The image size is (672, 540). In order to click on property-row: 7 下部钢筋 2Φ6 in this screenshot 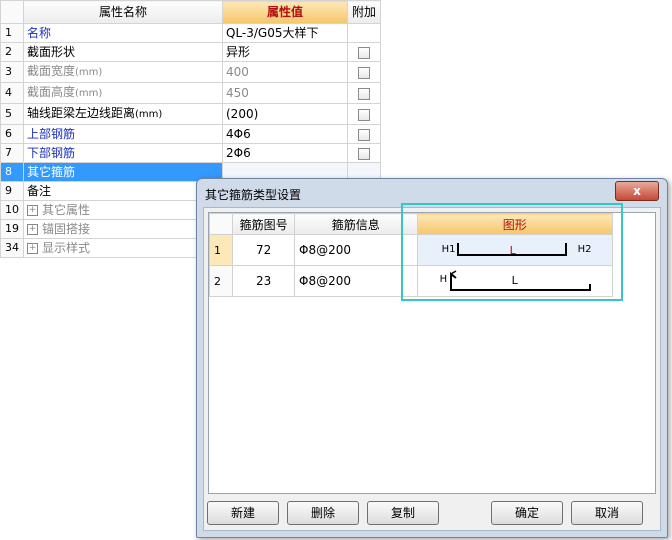, I will do `click(190, 153)`.